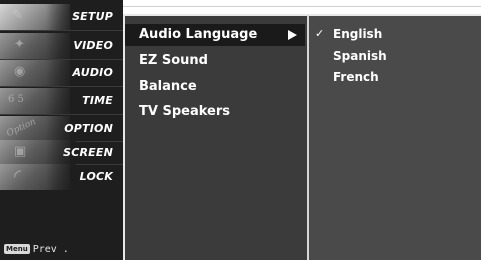  What do you see at coordinates (92, 16) in the screenshot?
I see `sidebar-item-label: SETUP` at bounding box center [92, 16].